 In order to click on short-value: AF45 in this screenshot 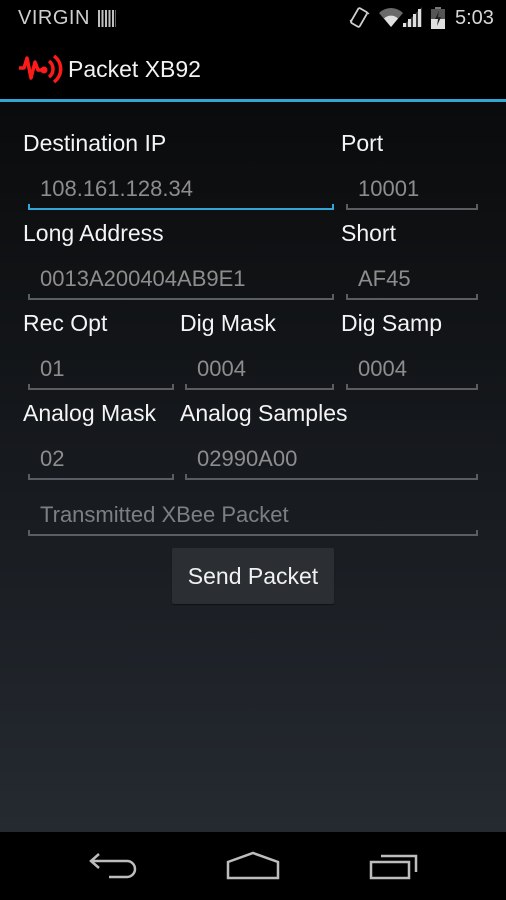, I will do `click(384, 278)`.